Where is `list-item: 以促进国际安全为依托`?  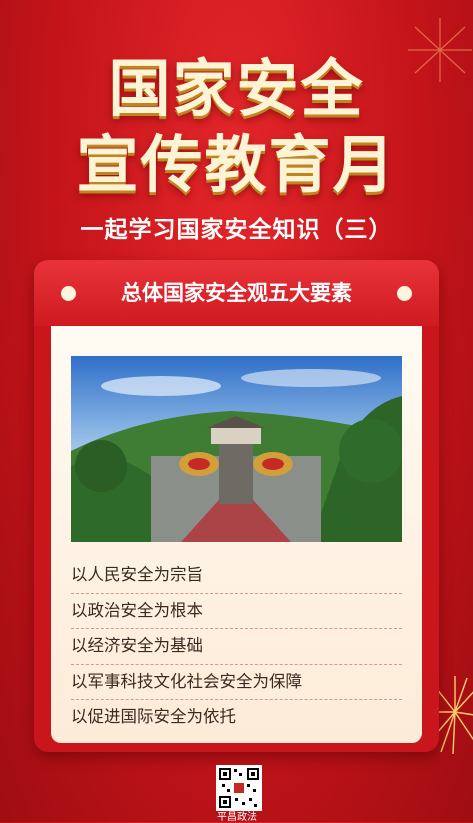 list-item: 以促进国际安全为依托 is located at coordinates (153, 716).